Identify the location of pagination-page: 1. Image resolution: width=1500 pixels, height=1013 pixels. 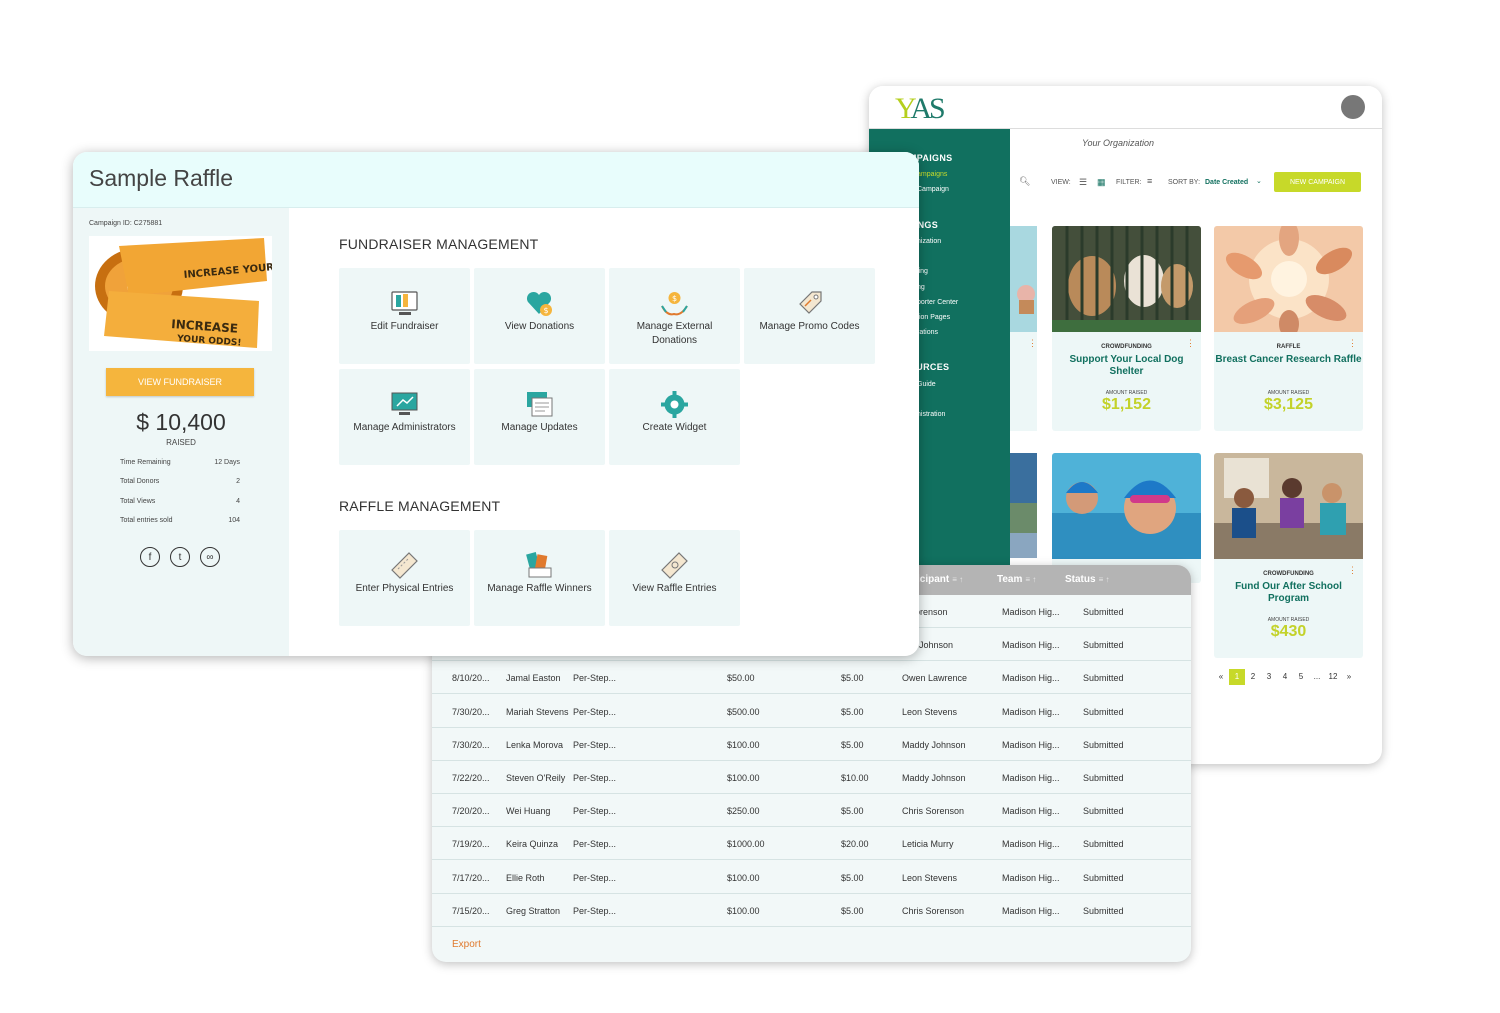
(1237, 677).